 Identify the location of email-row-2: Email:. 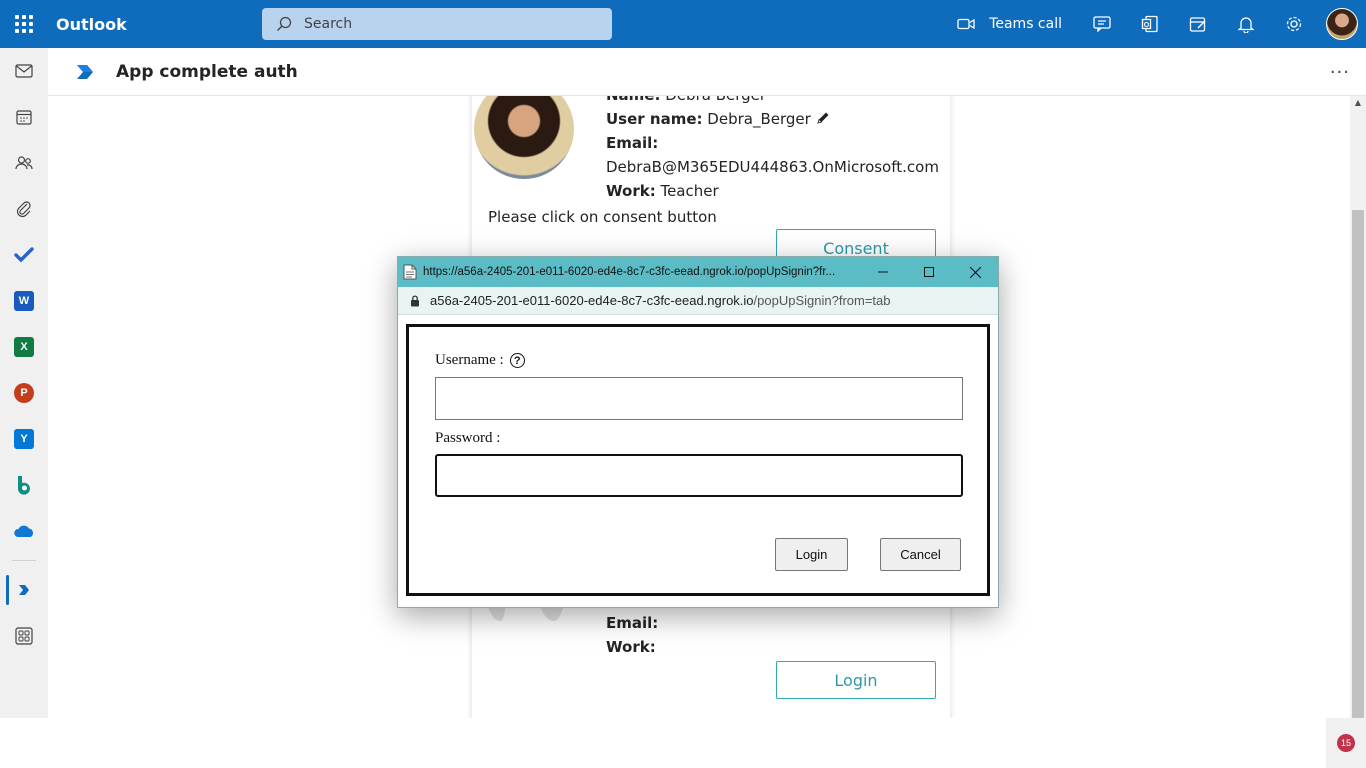
(632, 623).